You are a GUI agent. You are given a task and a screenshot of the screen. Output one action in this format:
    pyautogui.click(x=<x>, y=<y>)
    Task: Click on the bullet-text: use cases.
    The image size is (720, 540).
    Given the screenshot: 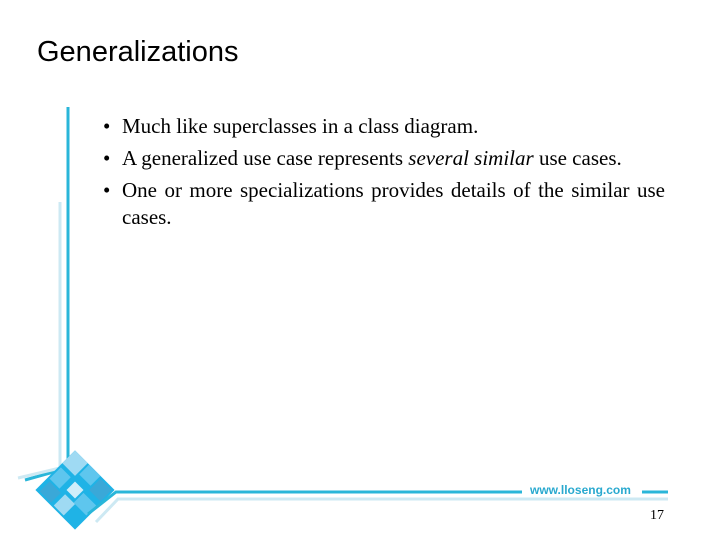 What is the action you would take?
    pyautogui.click(x=577, y=158)
    